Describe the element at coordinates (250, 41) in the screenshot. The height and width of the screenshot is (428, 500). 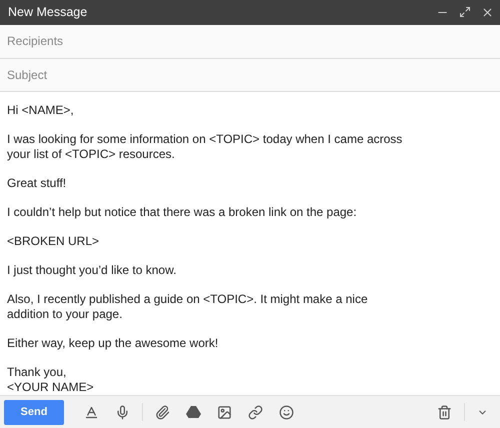
I see `recipients-field: Recipients` at that location.